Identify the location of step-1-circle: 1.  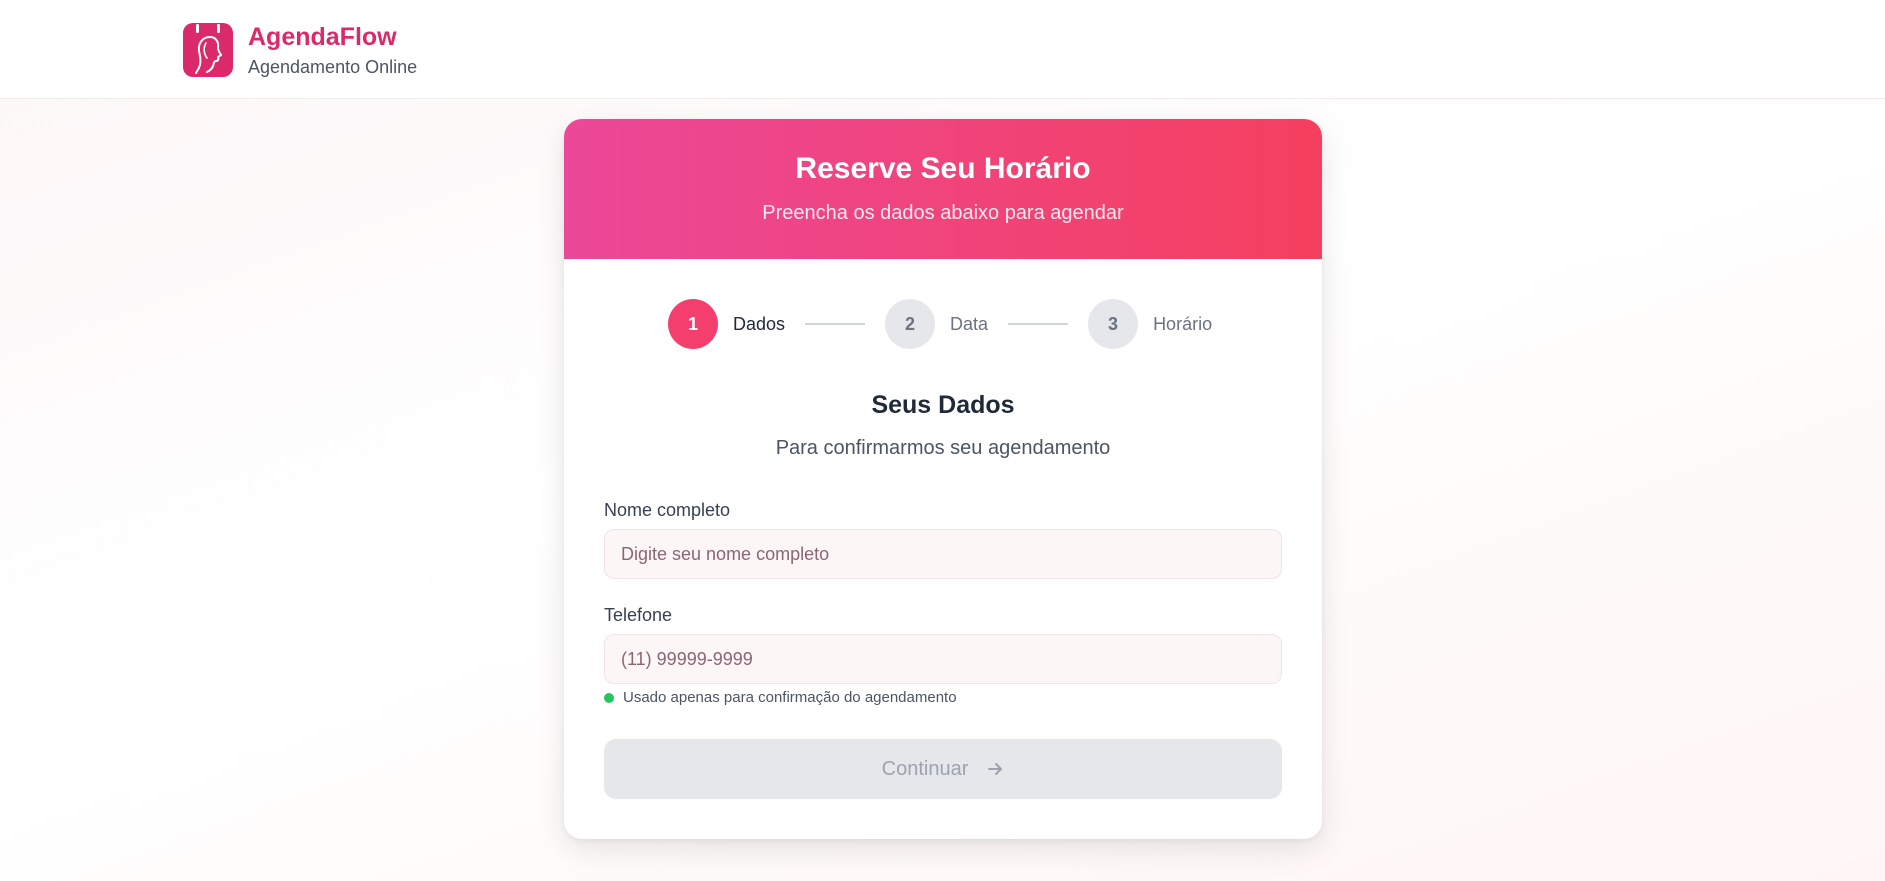
(693, 324).